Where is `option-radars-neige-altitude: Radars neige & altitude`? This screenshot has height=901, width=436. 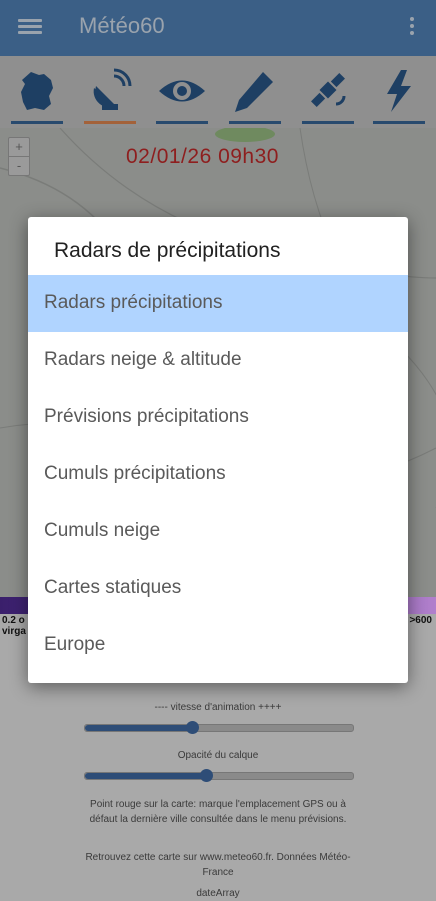 option-radars-neige-altitude: Radars neige & altitude is located at coordinates (218, 360).